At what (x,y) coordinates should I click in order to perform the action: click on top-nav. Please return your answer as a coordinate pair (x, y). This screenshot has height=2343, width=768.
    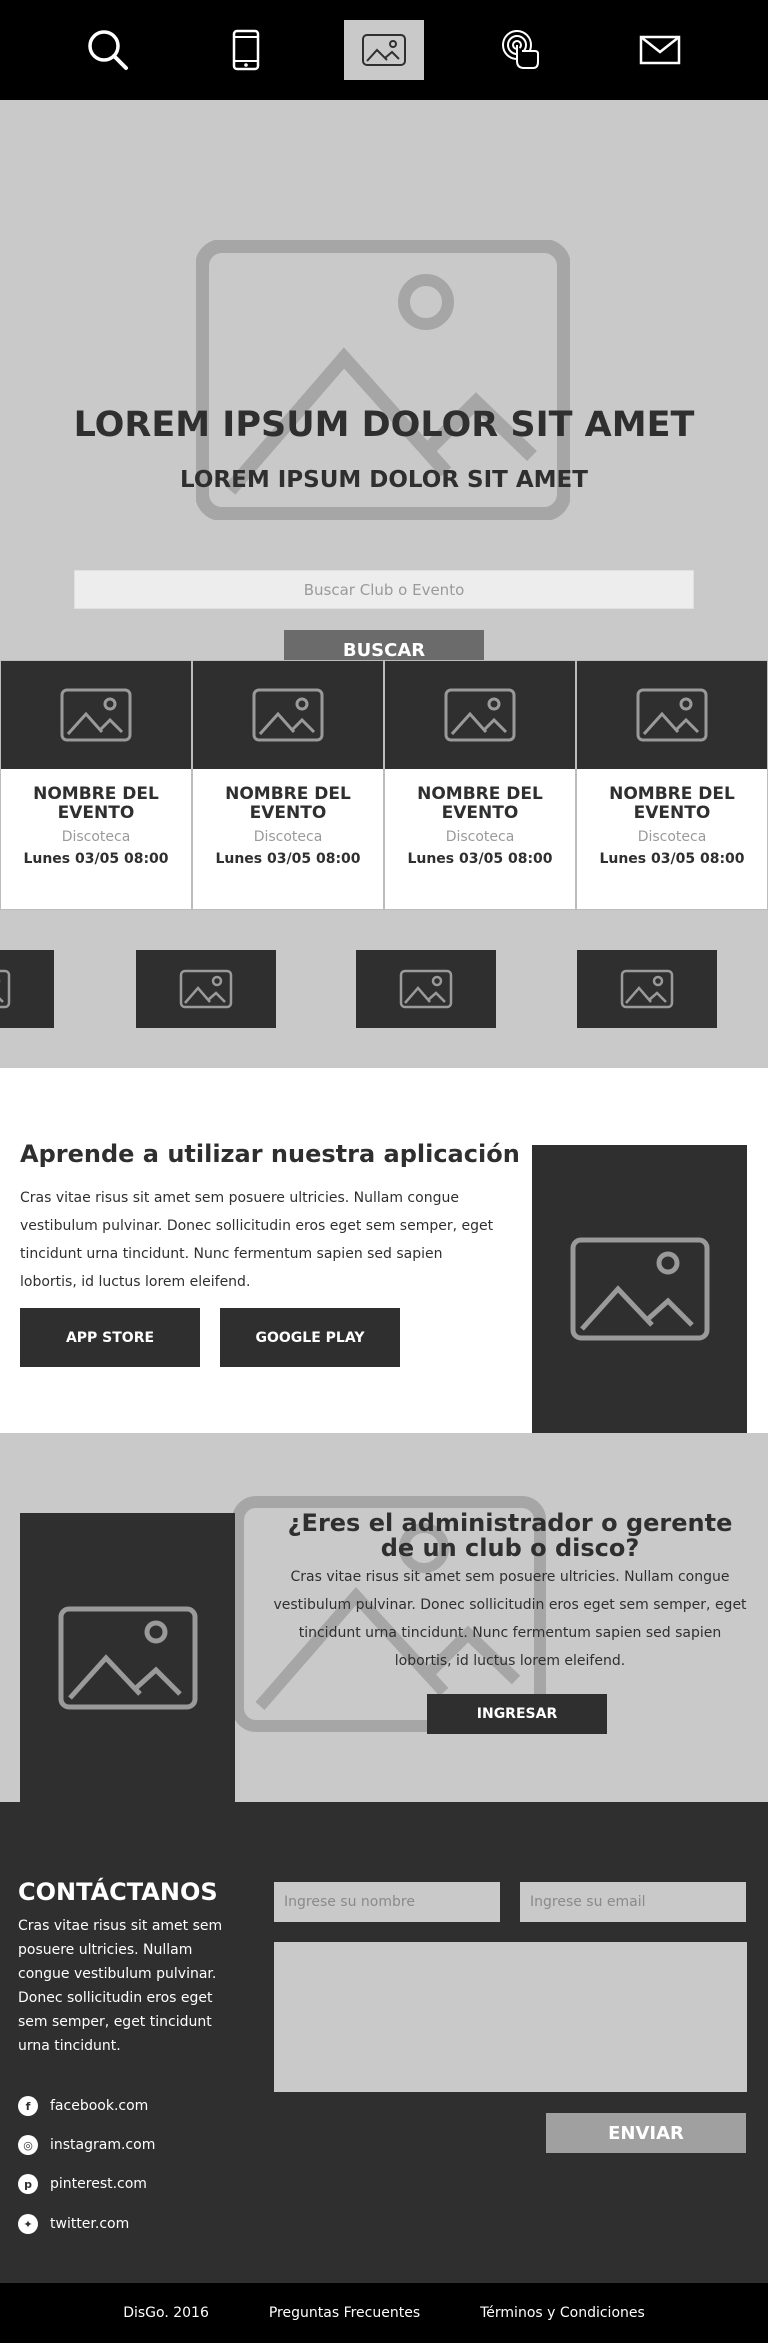
    Looking at the image, I should click on (384, 50).